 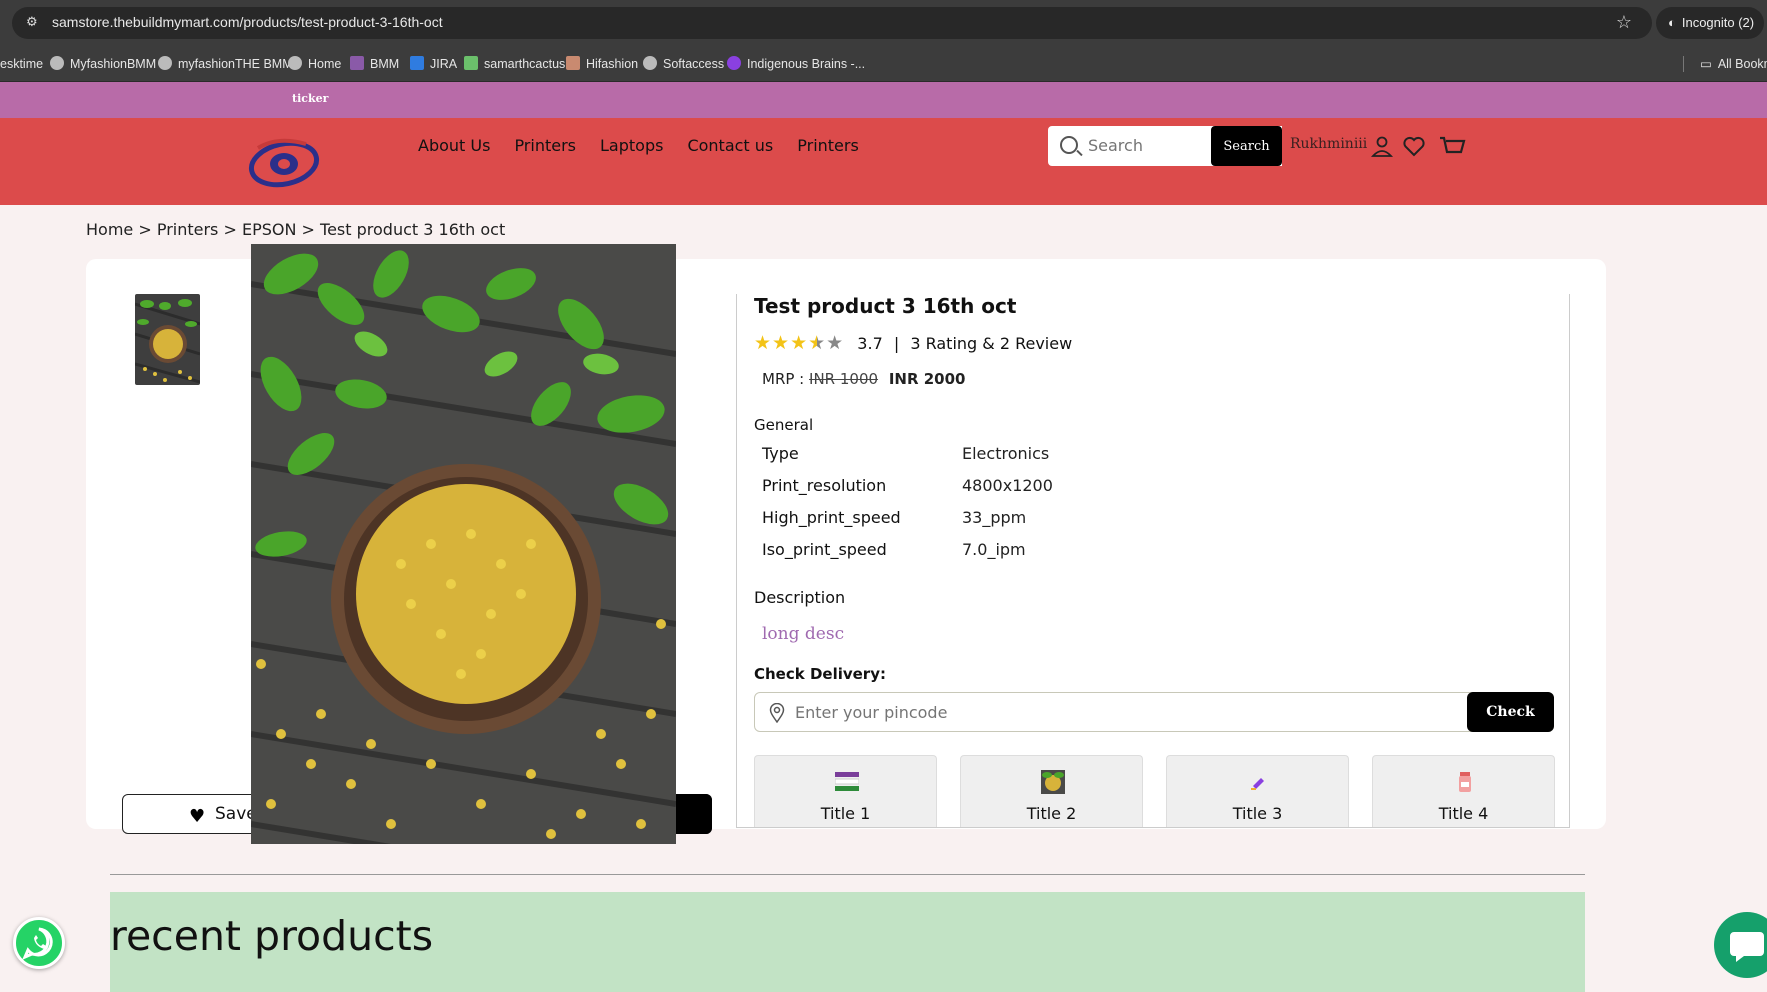 I want to click on all-bookmarks: ▭All Bookmarks, so click(x=1733, y=64).